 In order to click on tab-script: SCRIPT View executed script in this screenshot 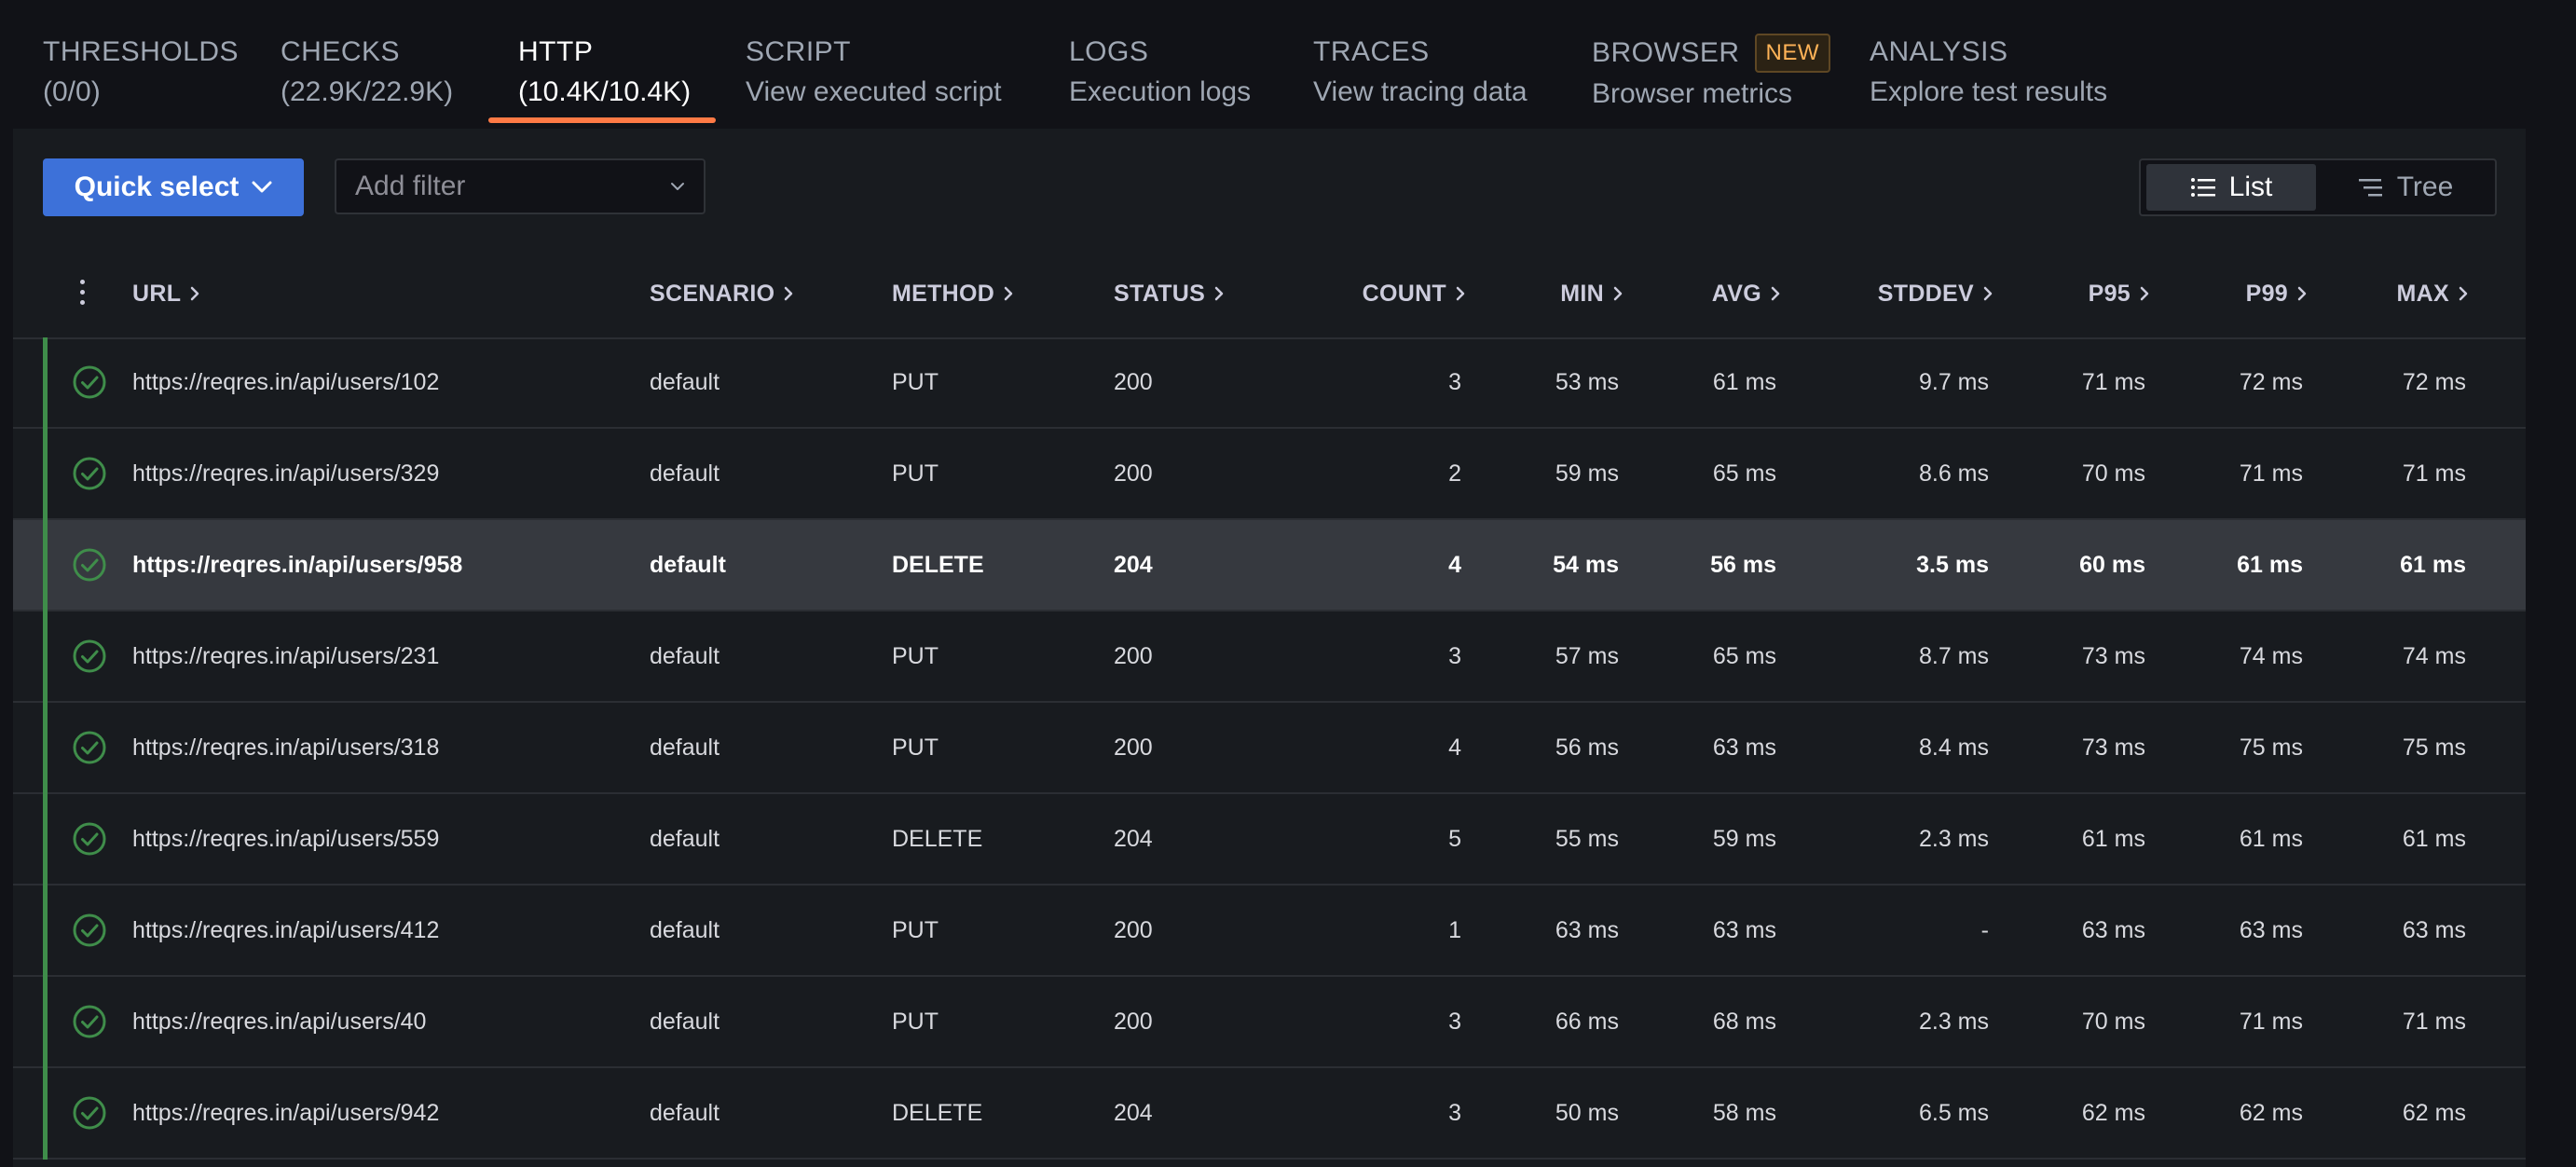, I will do `click(874, 73)`.